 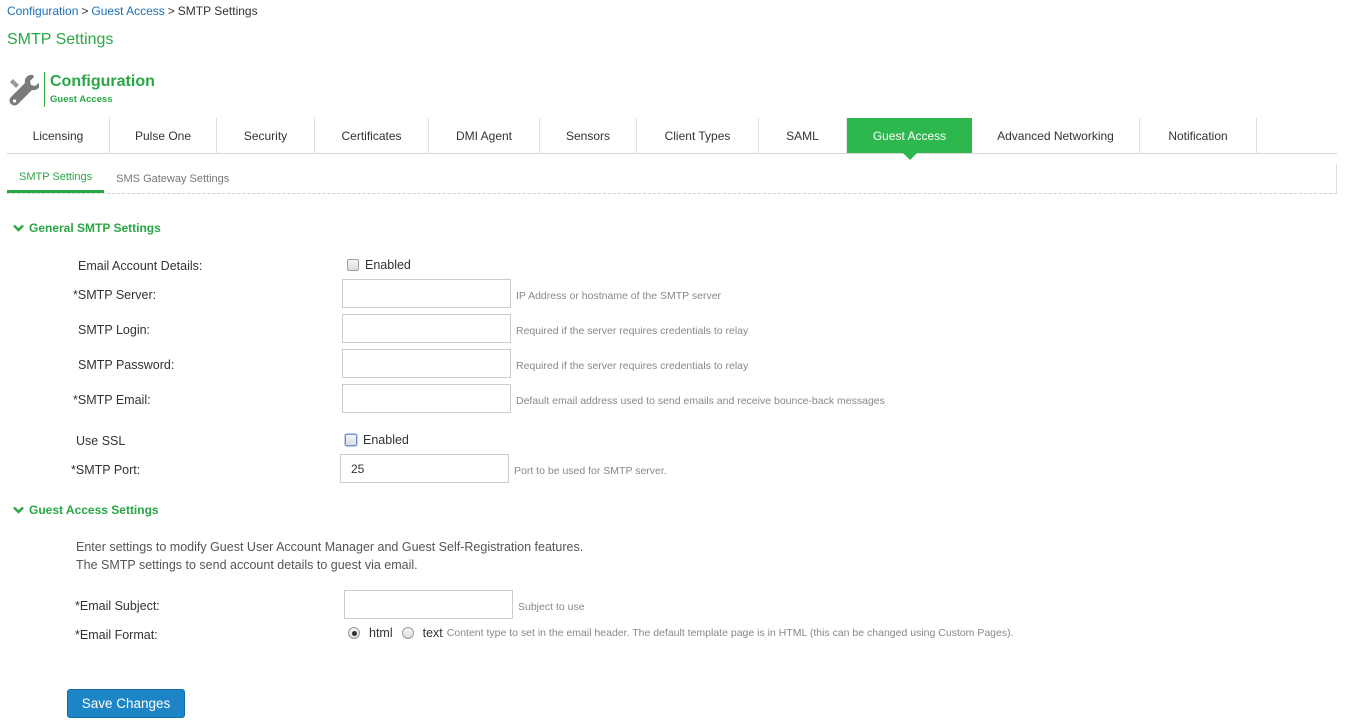 I want to click on tab-licensing: Licensing, so click(x=58, y=135).